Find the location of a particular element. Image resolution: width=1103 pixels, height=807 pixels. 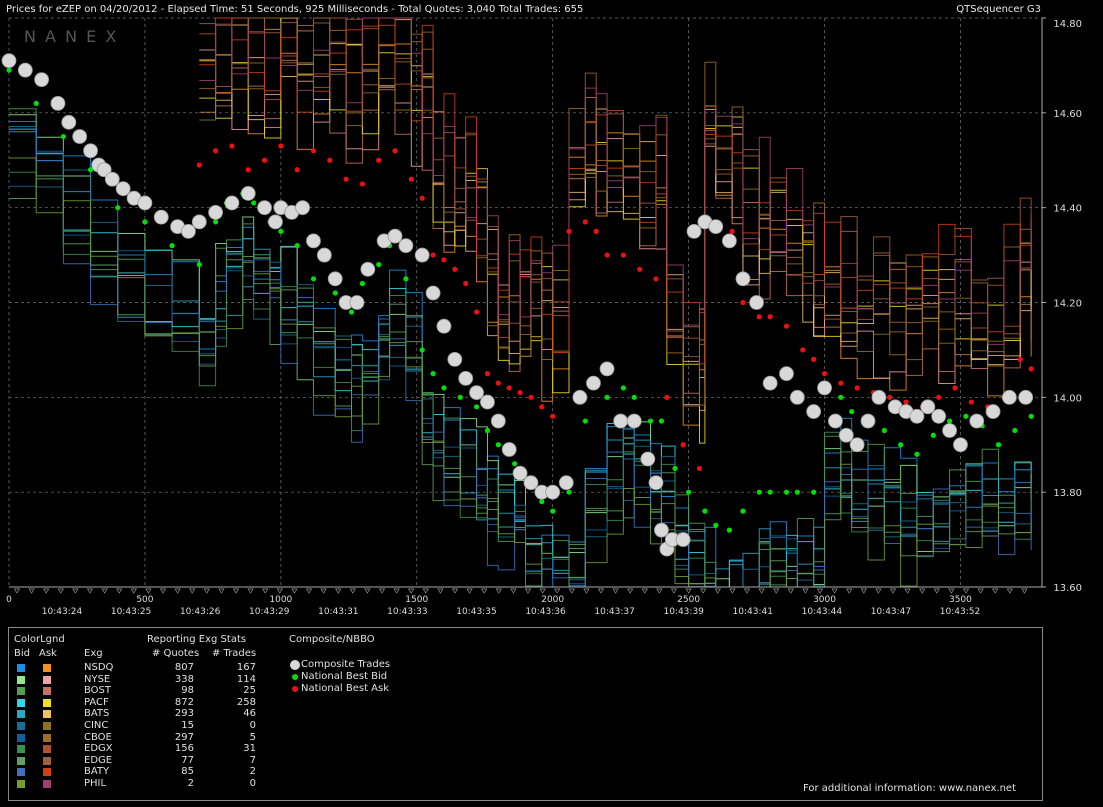

legend-quotes: 872 is located at coordinates (184, 702).